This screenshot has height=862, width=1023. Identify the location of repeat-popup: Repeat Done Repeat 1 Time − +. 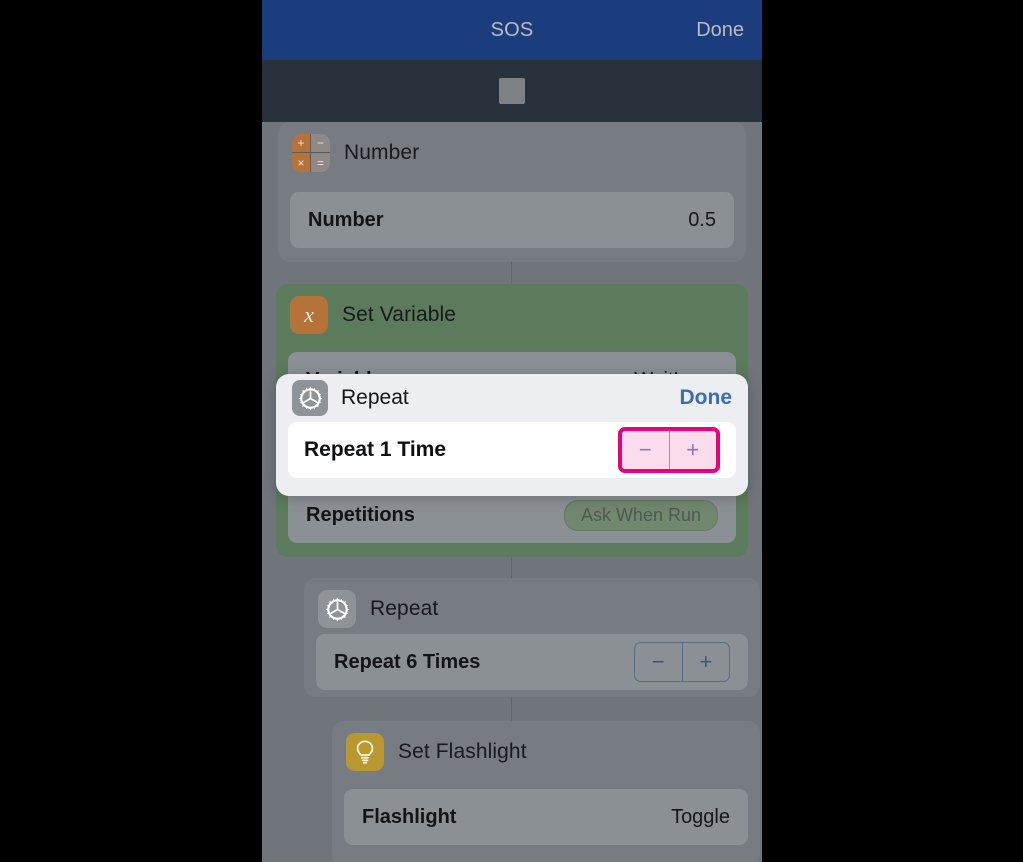
(512, 435).